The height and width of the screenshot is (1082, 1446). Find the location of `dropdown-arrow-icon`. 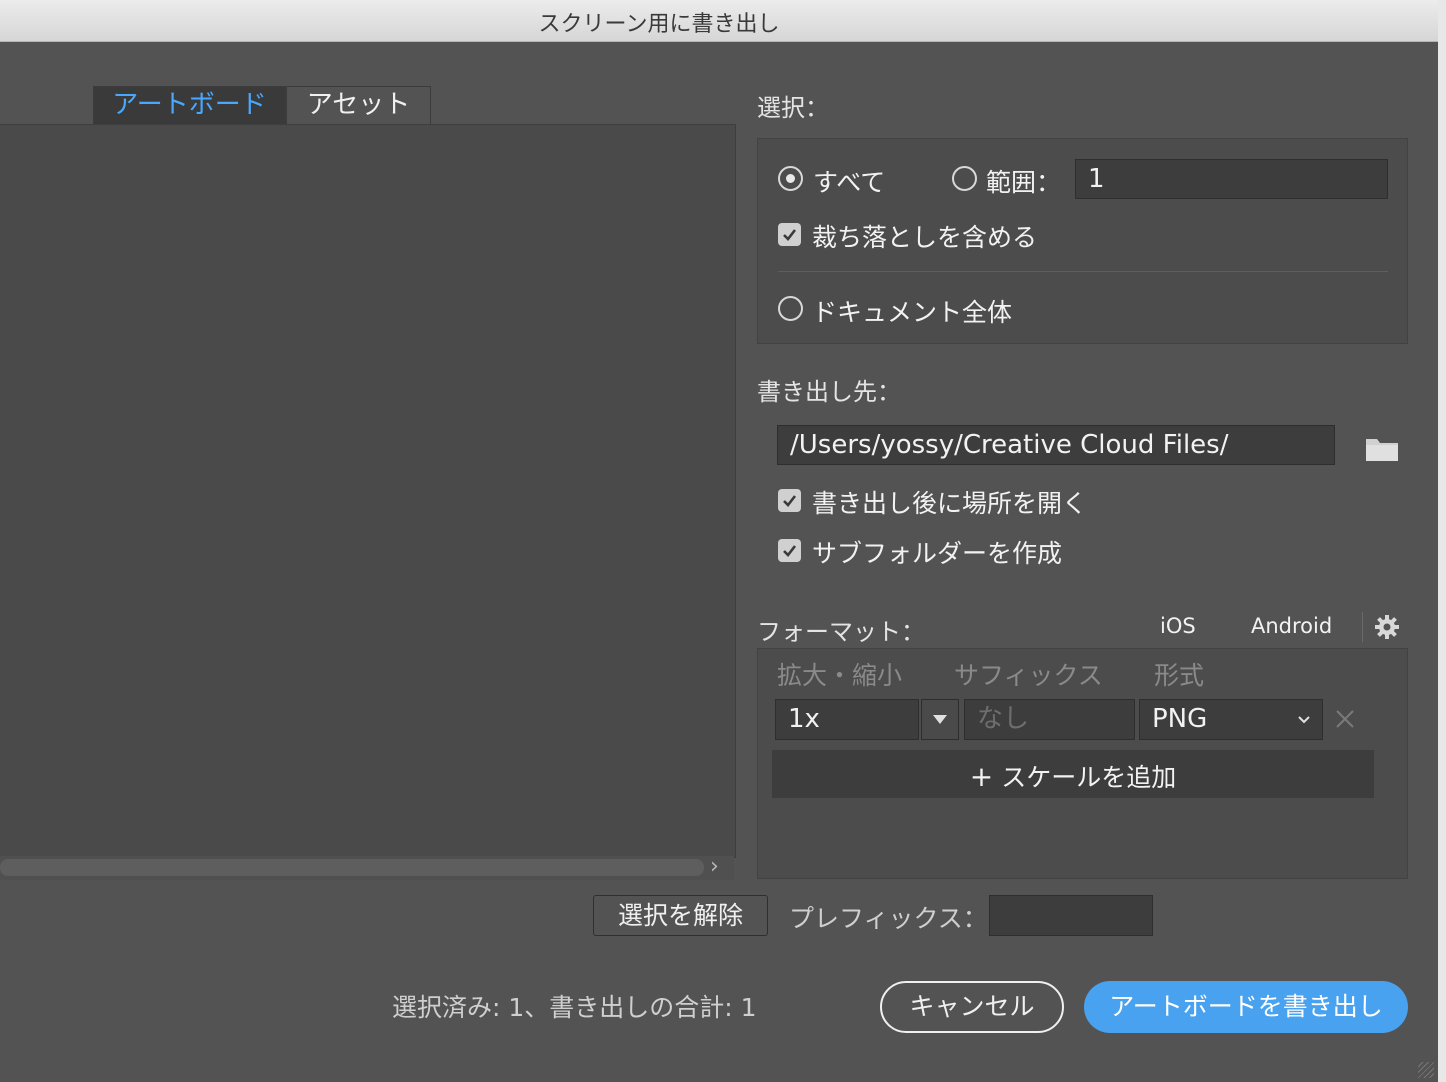

dropdown-arrow-icon is located at coordinates (940, 719).